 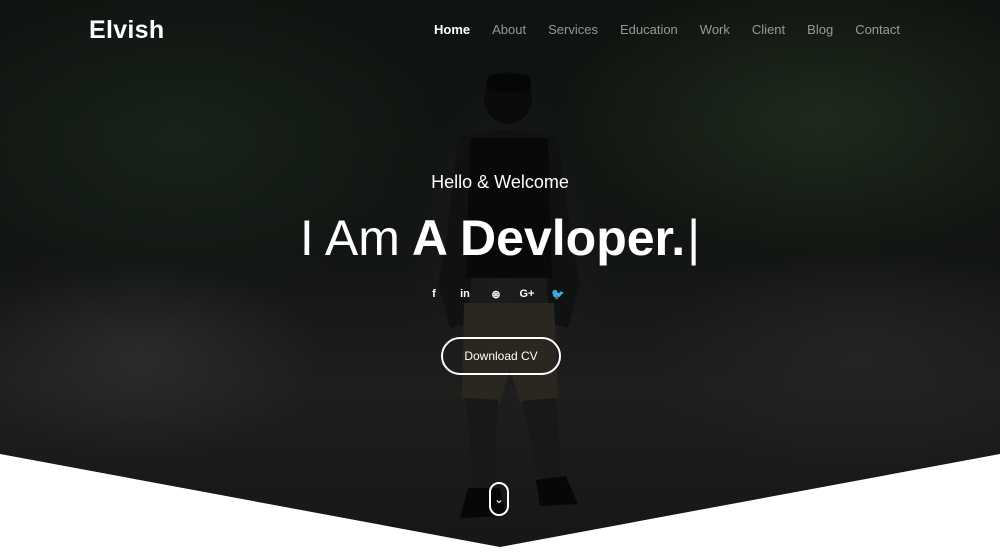 I want to click on download-cv-button: Download CV, so click(x=501, y=356).